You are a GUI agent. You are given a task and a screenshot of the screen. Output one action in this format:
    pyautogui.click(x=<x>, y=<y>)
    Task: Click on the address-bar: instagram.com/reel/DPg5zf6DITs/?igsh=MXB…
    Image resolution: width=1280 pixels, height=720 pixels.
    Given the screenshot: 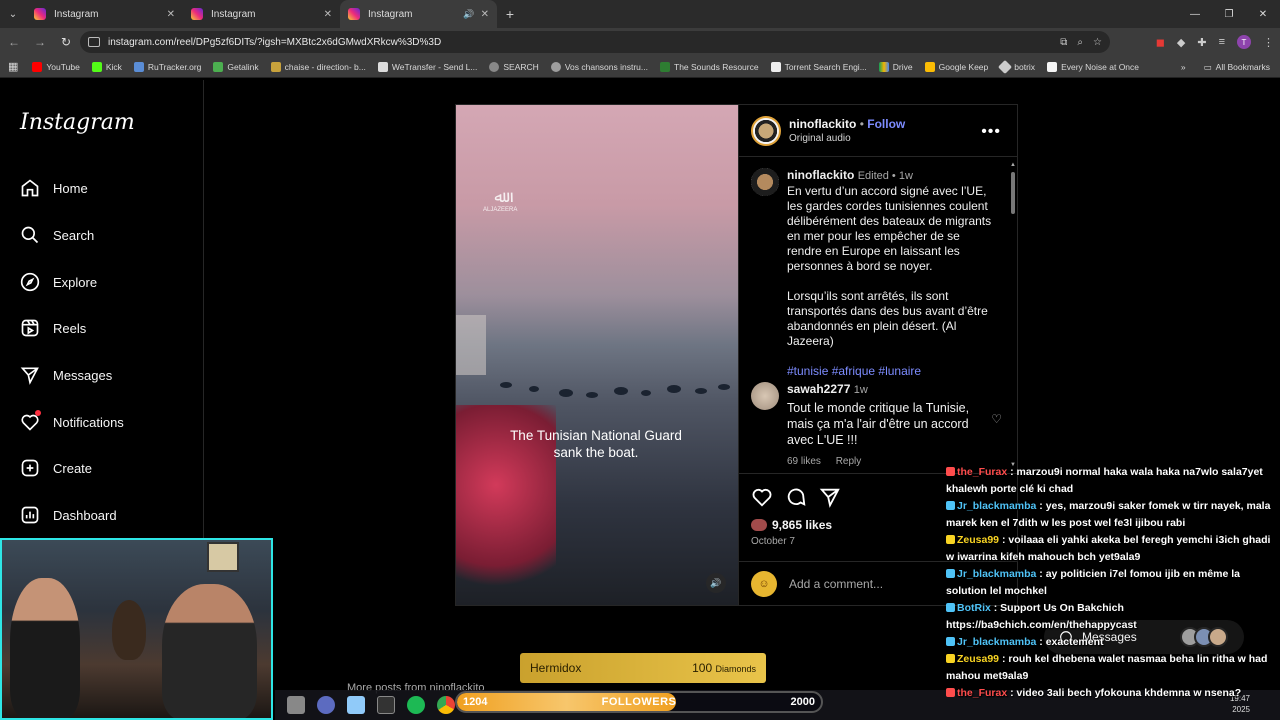 What is the action you would take?
    pyautogui.click(x=595, y=42)
    